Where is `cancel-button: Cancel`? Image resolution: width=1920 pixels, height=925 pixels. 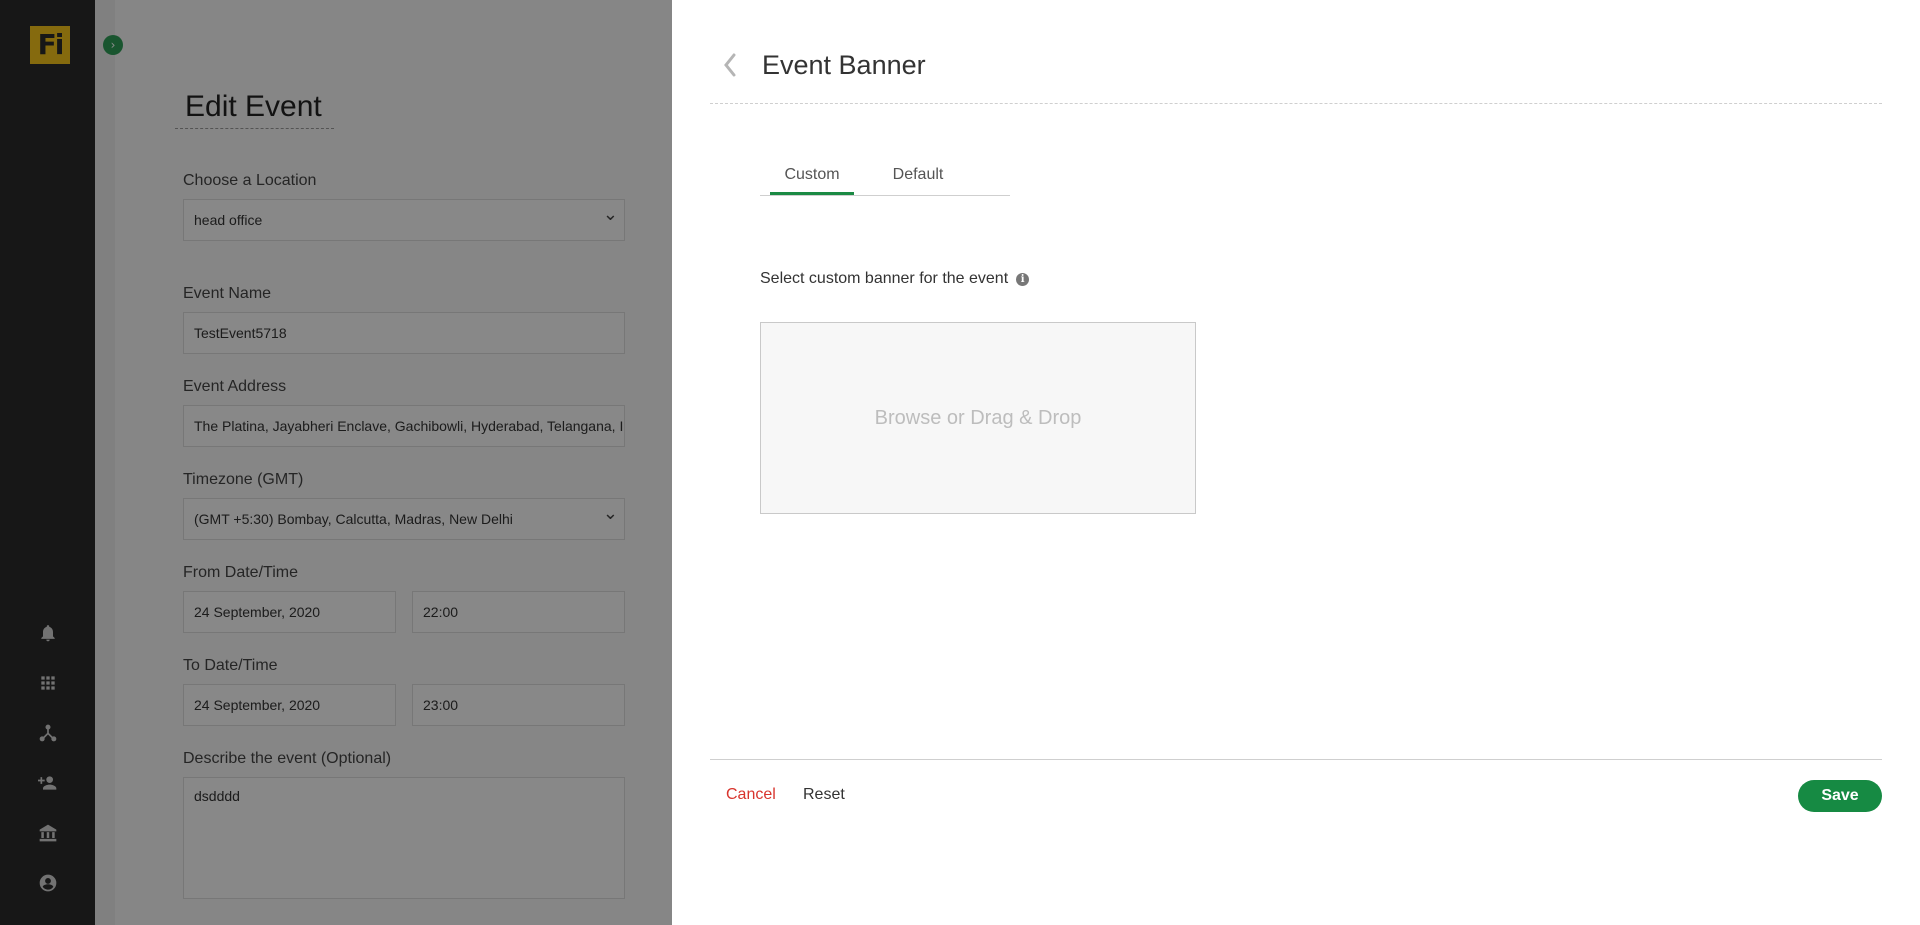 cancel-button: Cancel is located at coordinates (751, 795).